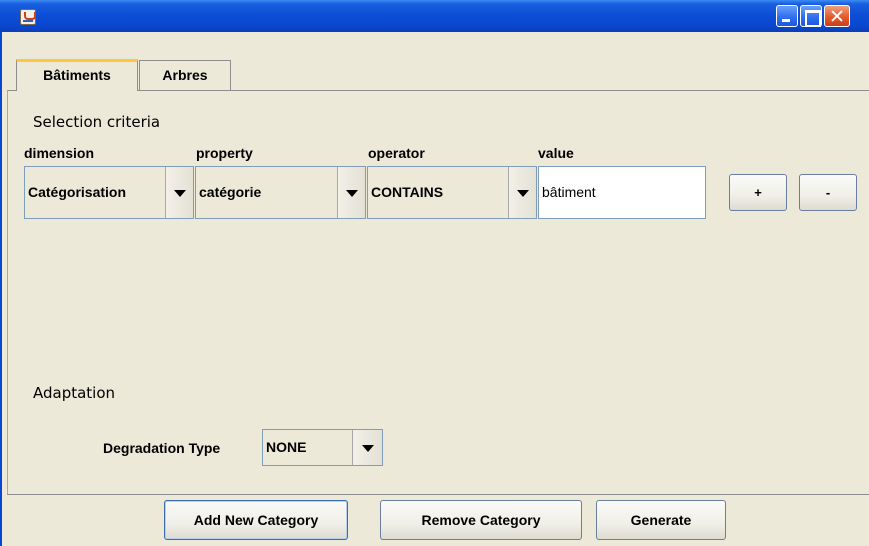 This screenshot has width=869, height=546. What do you see at coordinates (661, 520) in the screenshot?
I see `generate-button: Generate` at bounding box center [661, 520].